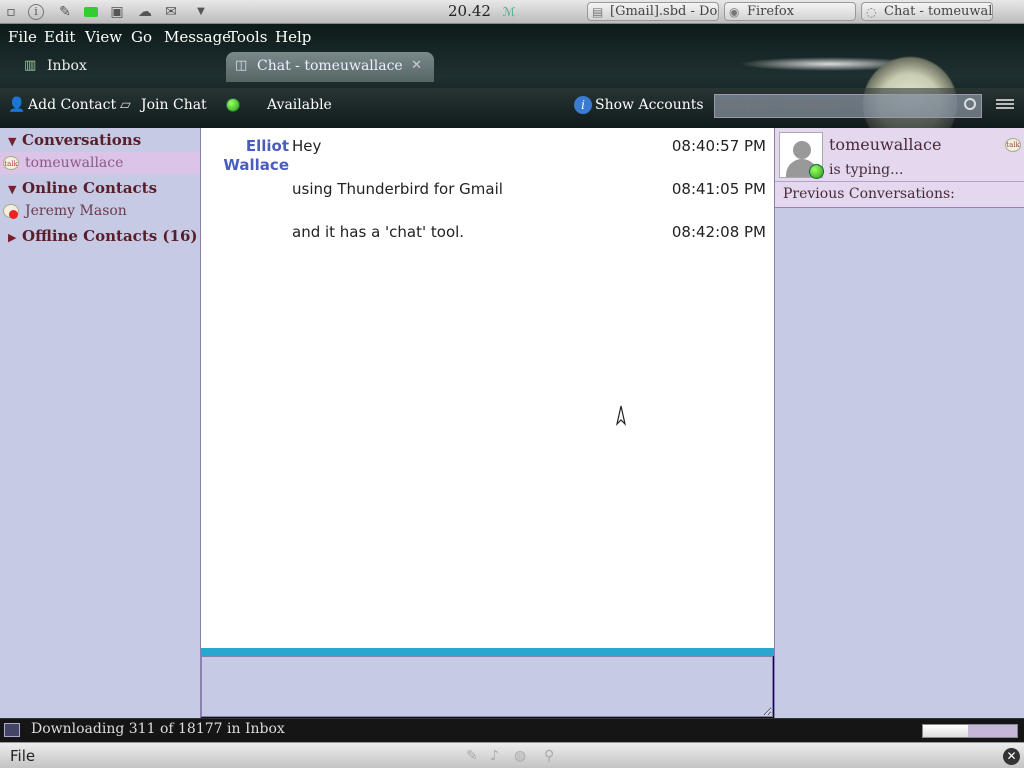 Image resolution: width=1024 pixels, height=768 pixels. Describe the element at coordinates (125, 105) in the screenshot. I see `chat-bubbles-icon: ▱` at that location.